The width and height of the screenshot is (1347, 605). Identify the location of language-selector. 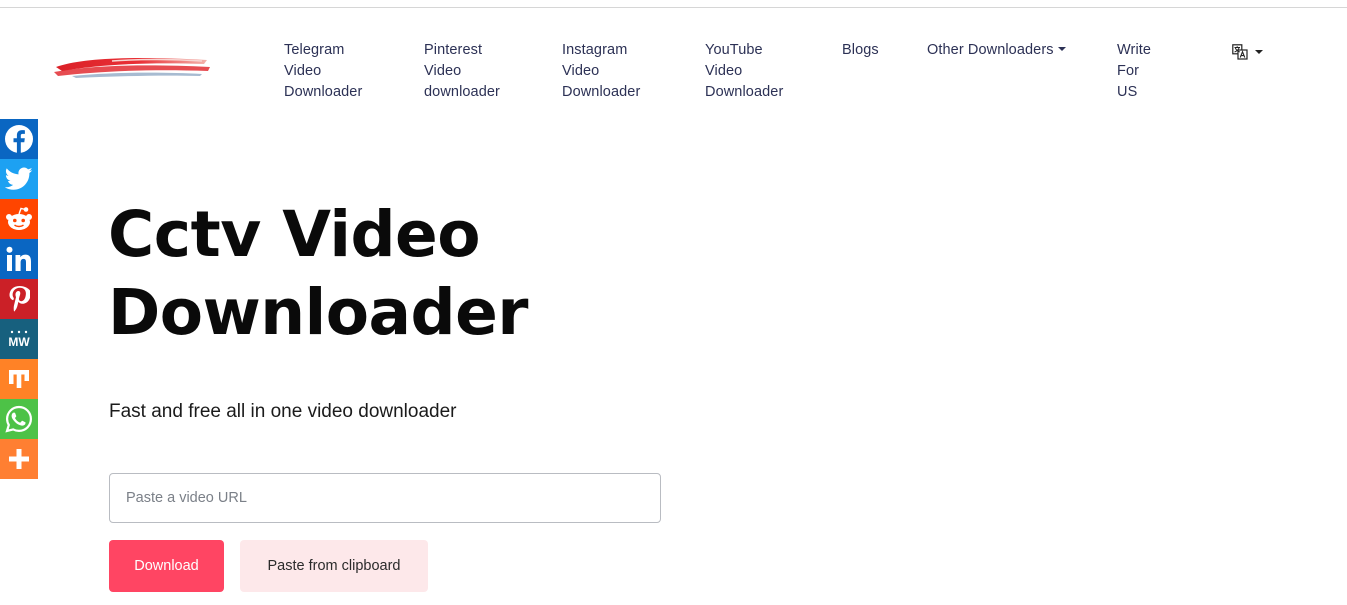
(1247, 52).